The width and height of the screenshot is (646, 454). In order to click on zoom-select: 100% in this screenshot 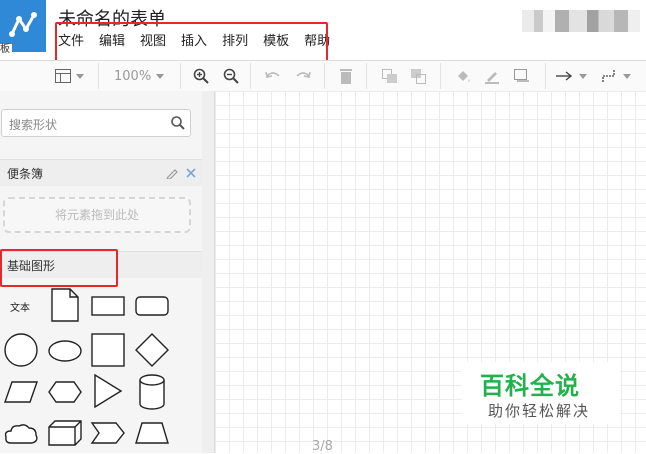, I will do `click(139, 76)`.